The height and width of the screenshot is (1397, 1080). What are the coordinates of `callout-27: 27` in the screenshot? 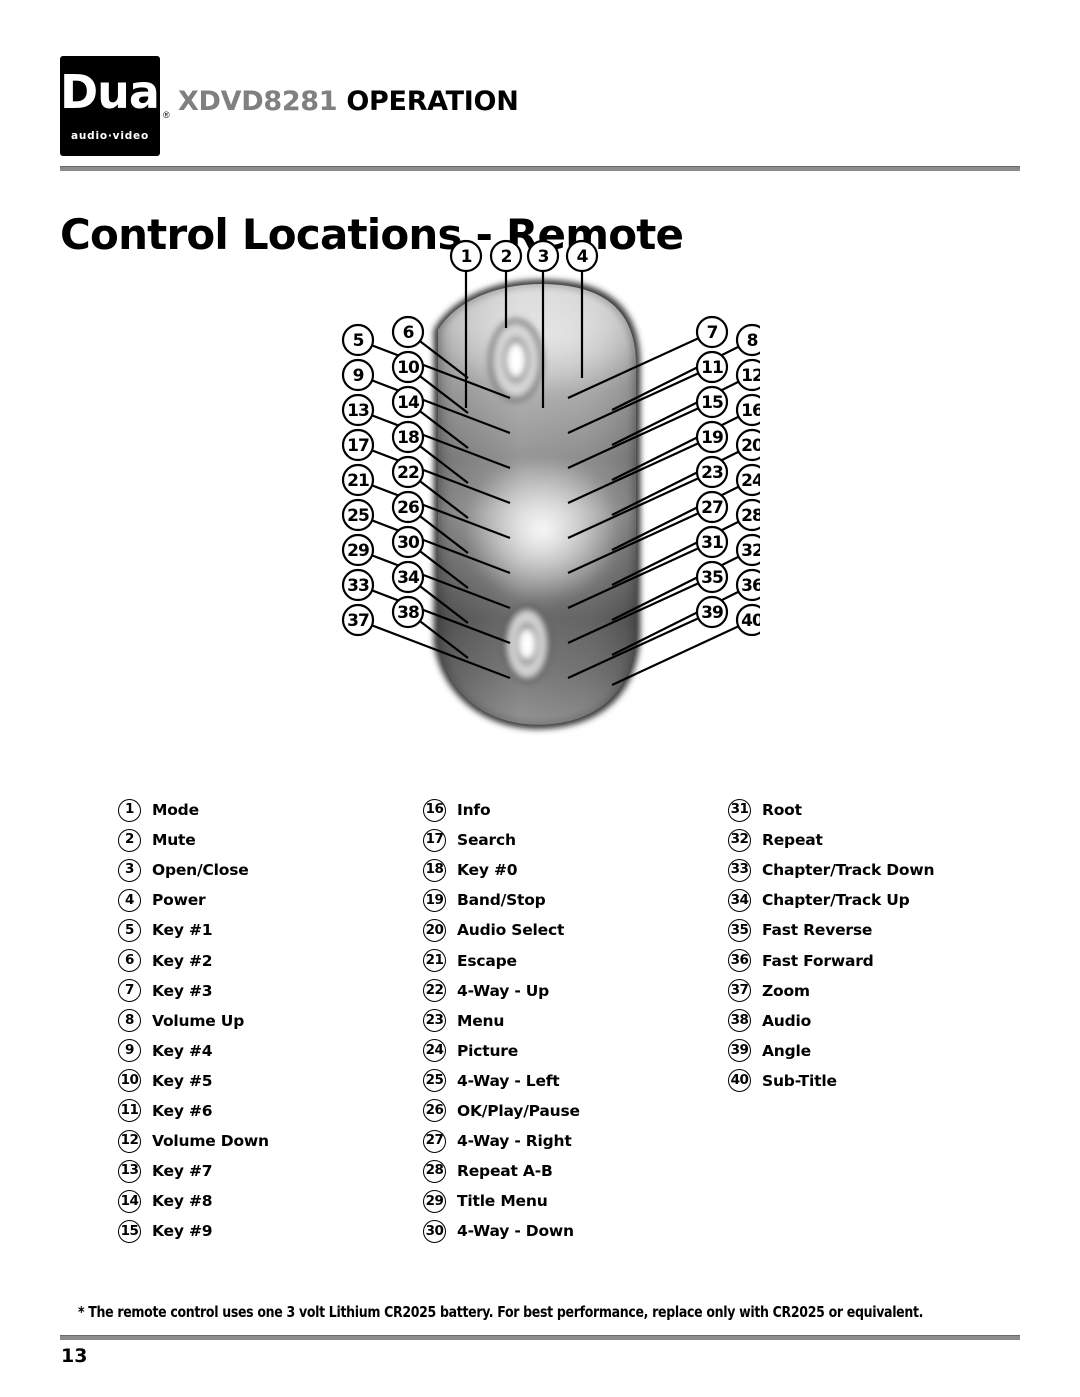 It's located at (712, 507).